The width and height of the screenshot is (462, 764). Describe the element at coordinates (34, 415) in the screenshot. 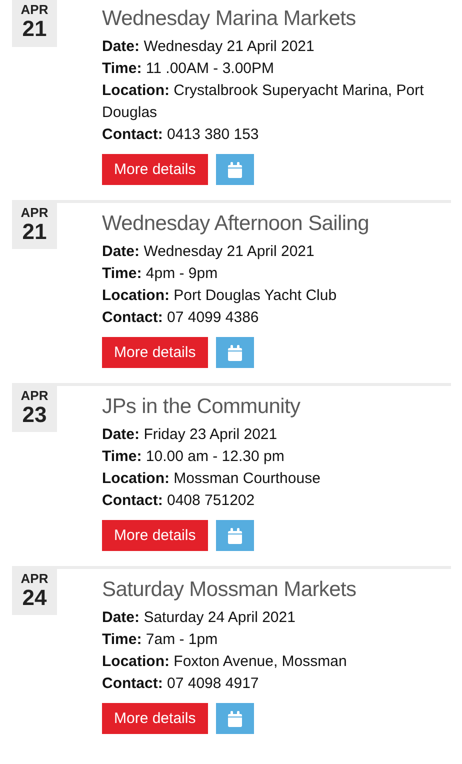

I see `date-day: 23` at that location.